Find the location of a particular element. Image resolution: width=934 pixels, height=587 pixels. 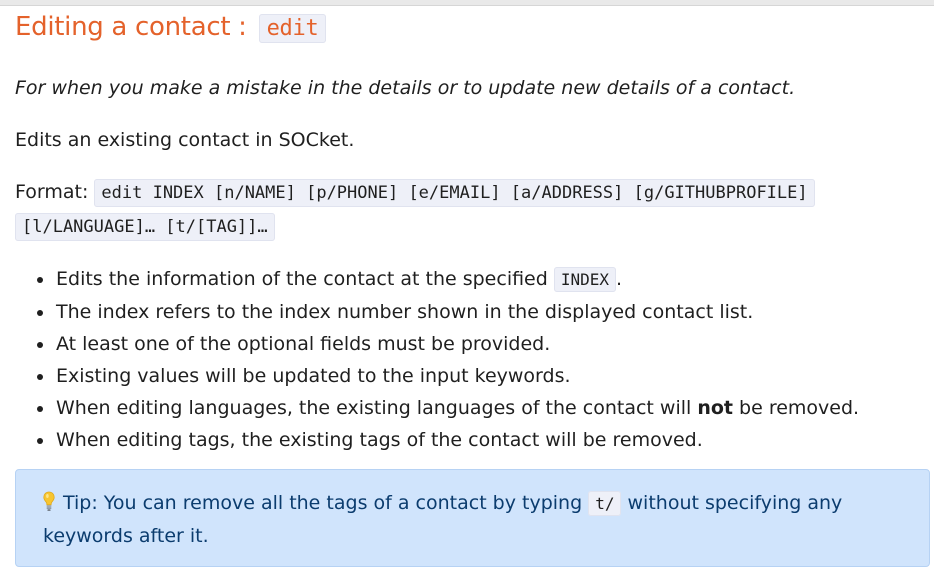

index-code: INDEX is located at coordinates (585, 279).